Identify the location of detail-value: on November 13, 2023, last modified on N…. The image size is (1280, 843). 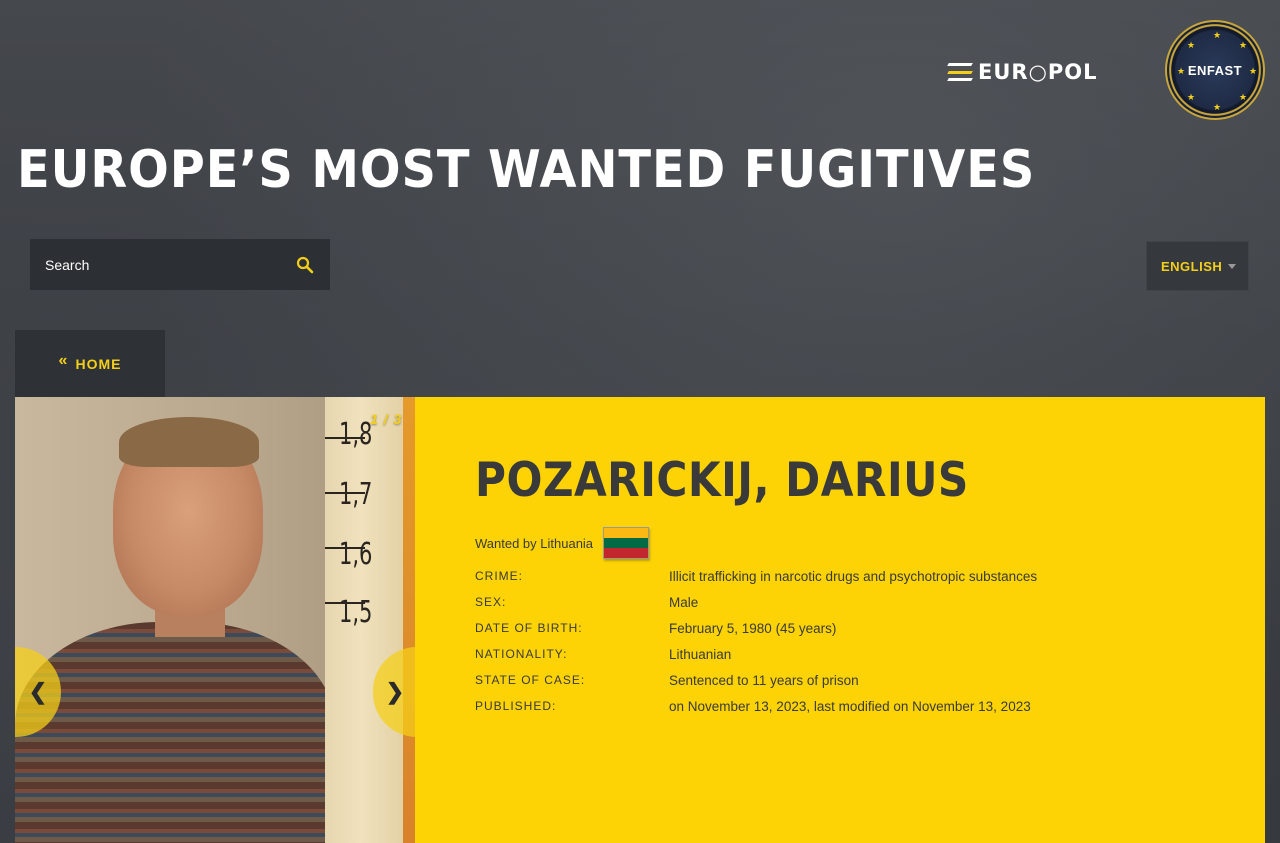
(850, 706).